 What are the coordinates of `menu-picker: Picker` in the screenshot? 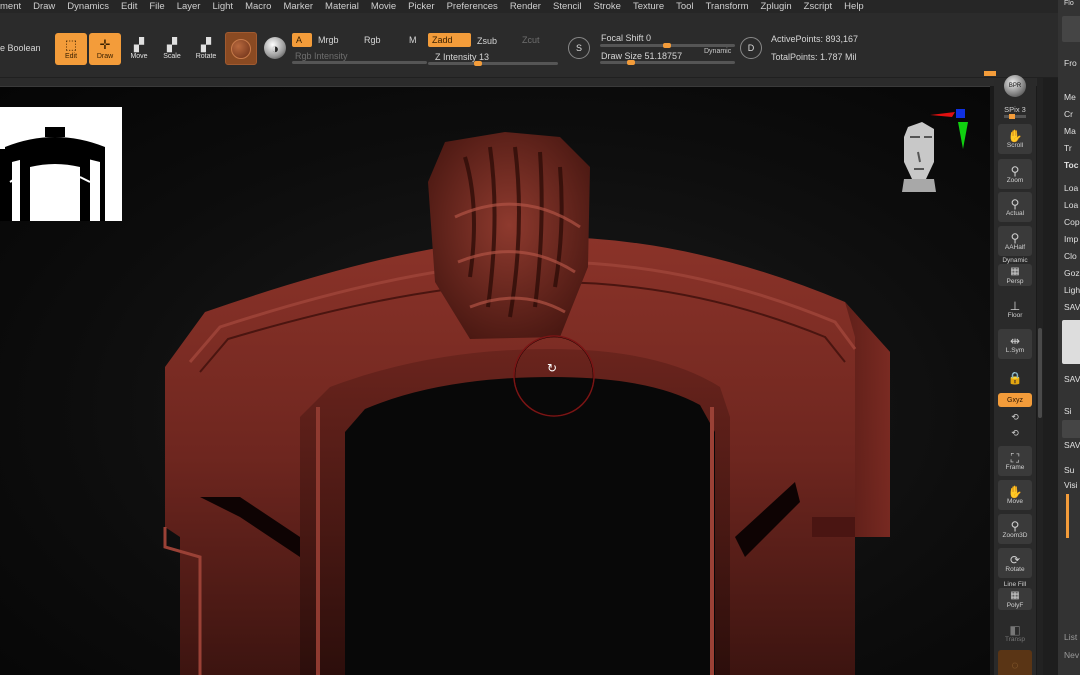 It's located at (421, 6).